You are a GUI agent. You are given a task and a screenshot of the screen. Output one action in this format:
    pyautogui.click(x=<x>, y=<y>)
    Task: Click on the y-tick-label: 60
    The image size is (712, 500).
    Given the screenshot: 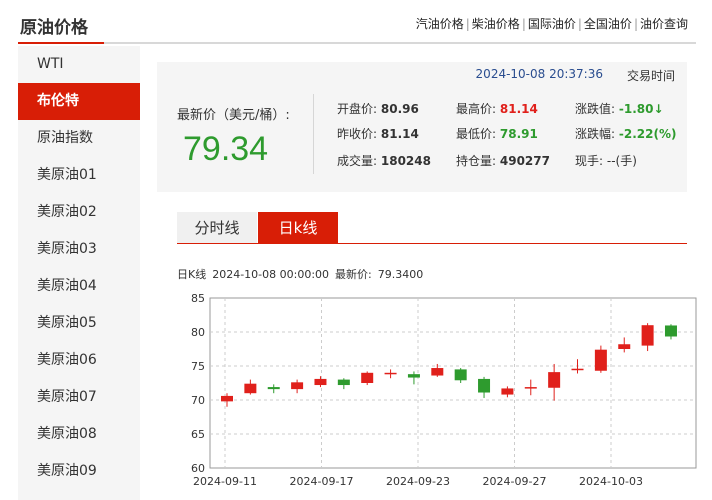 What is the action you would take?
    pyautogui.click(x=198, y=468)
    